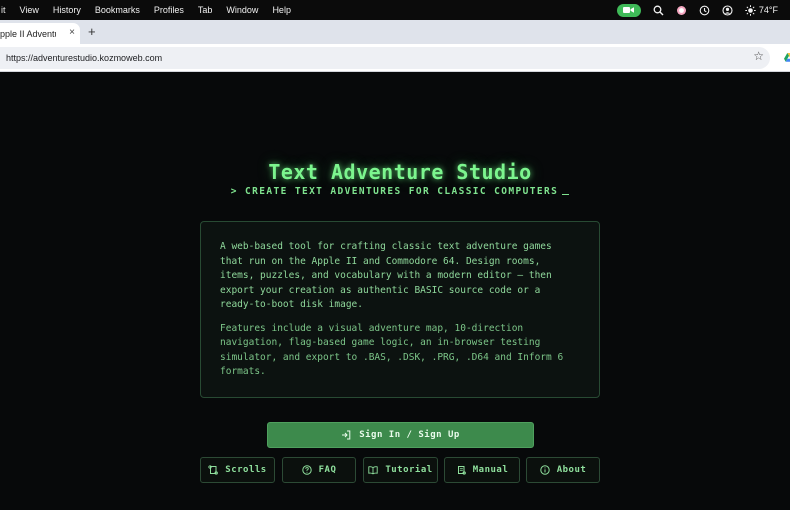  I want to click on sign-in-button: Sign In / Sign Up, so click(400, 435).